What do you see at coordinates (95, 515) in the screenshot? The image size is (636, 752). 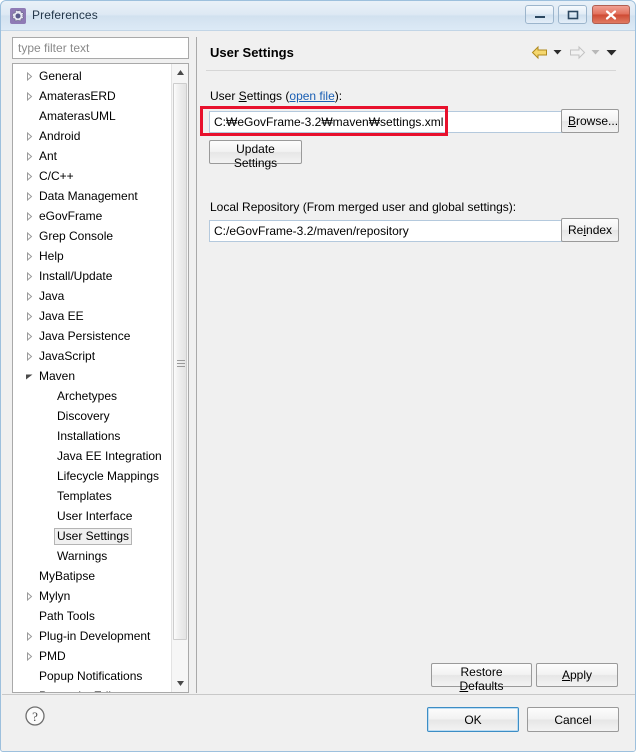 I see `tree-item-label: User Interface` at bounding box center [95, 515].